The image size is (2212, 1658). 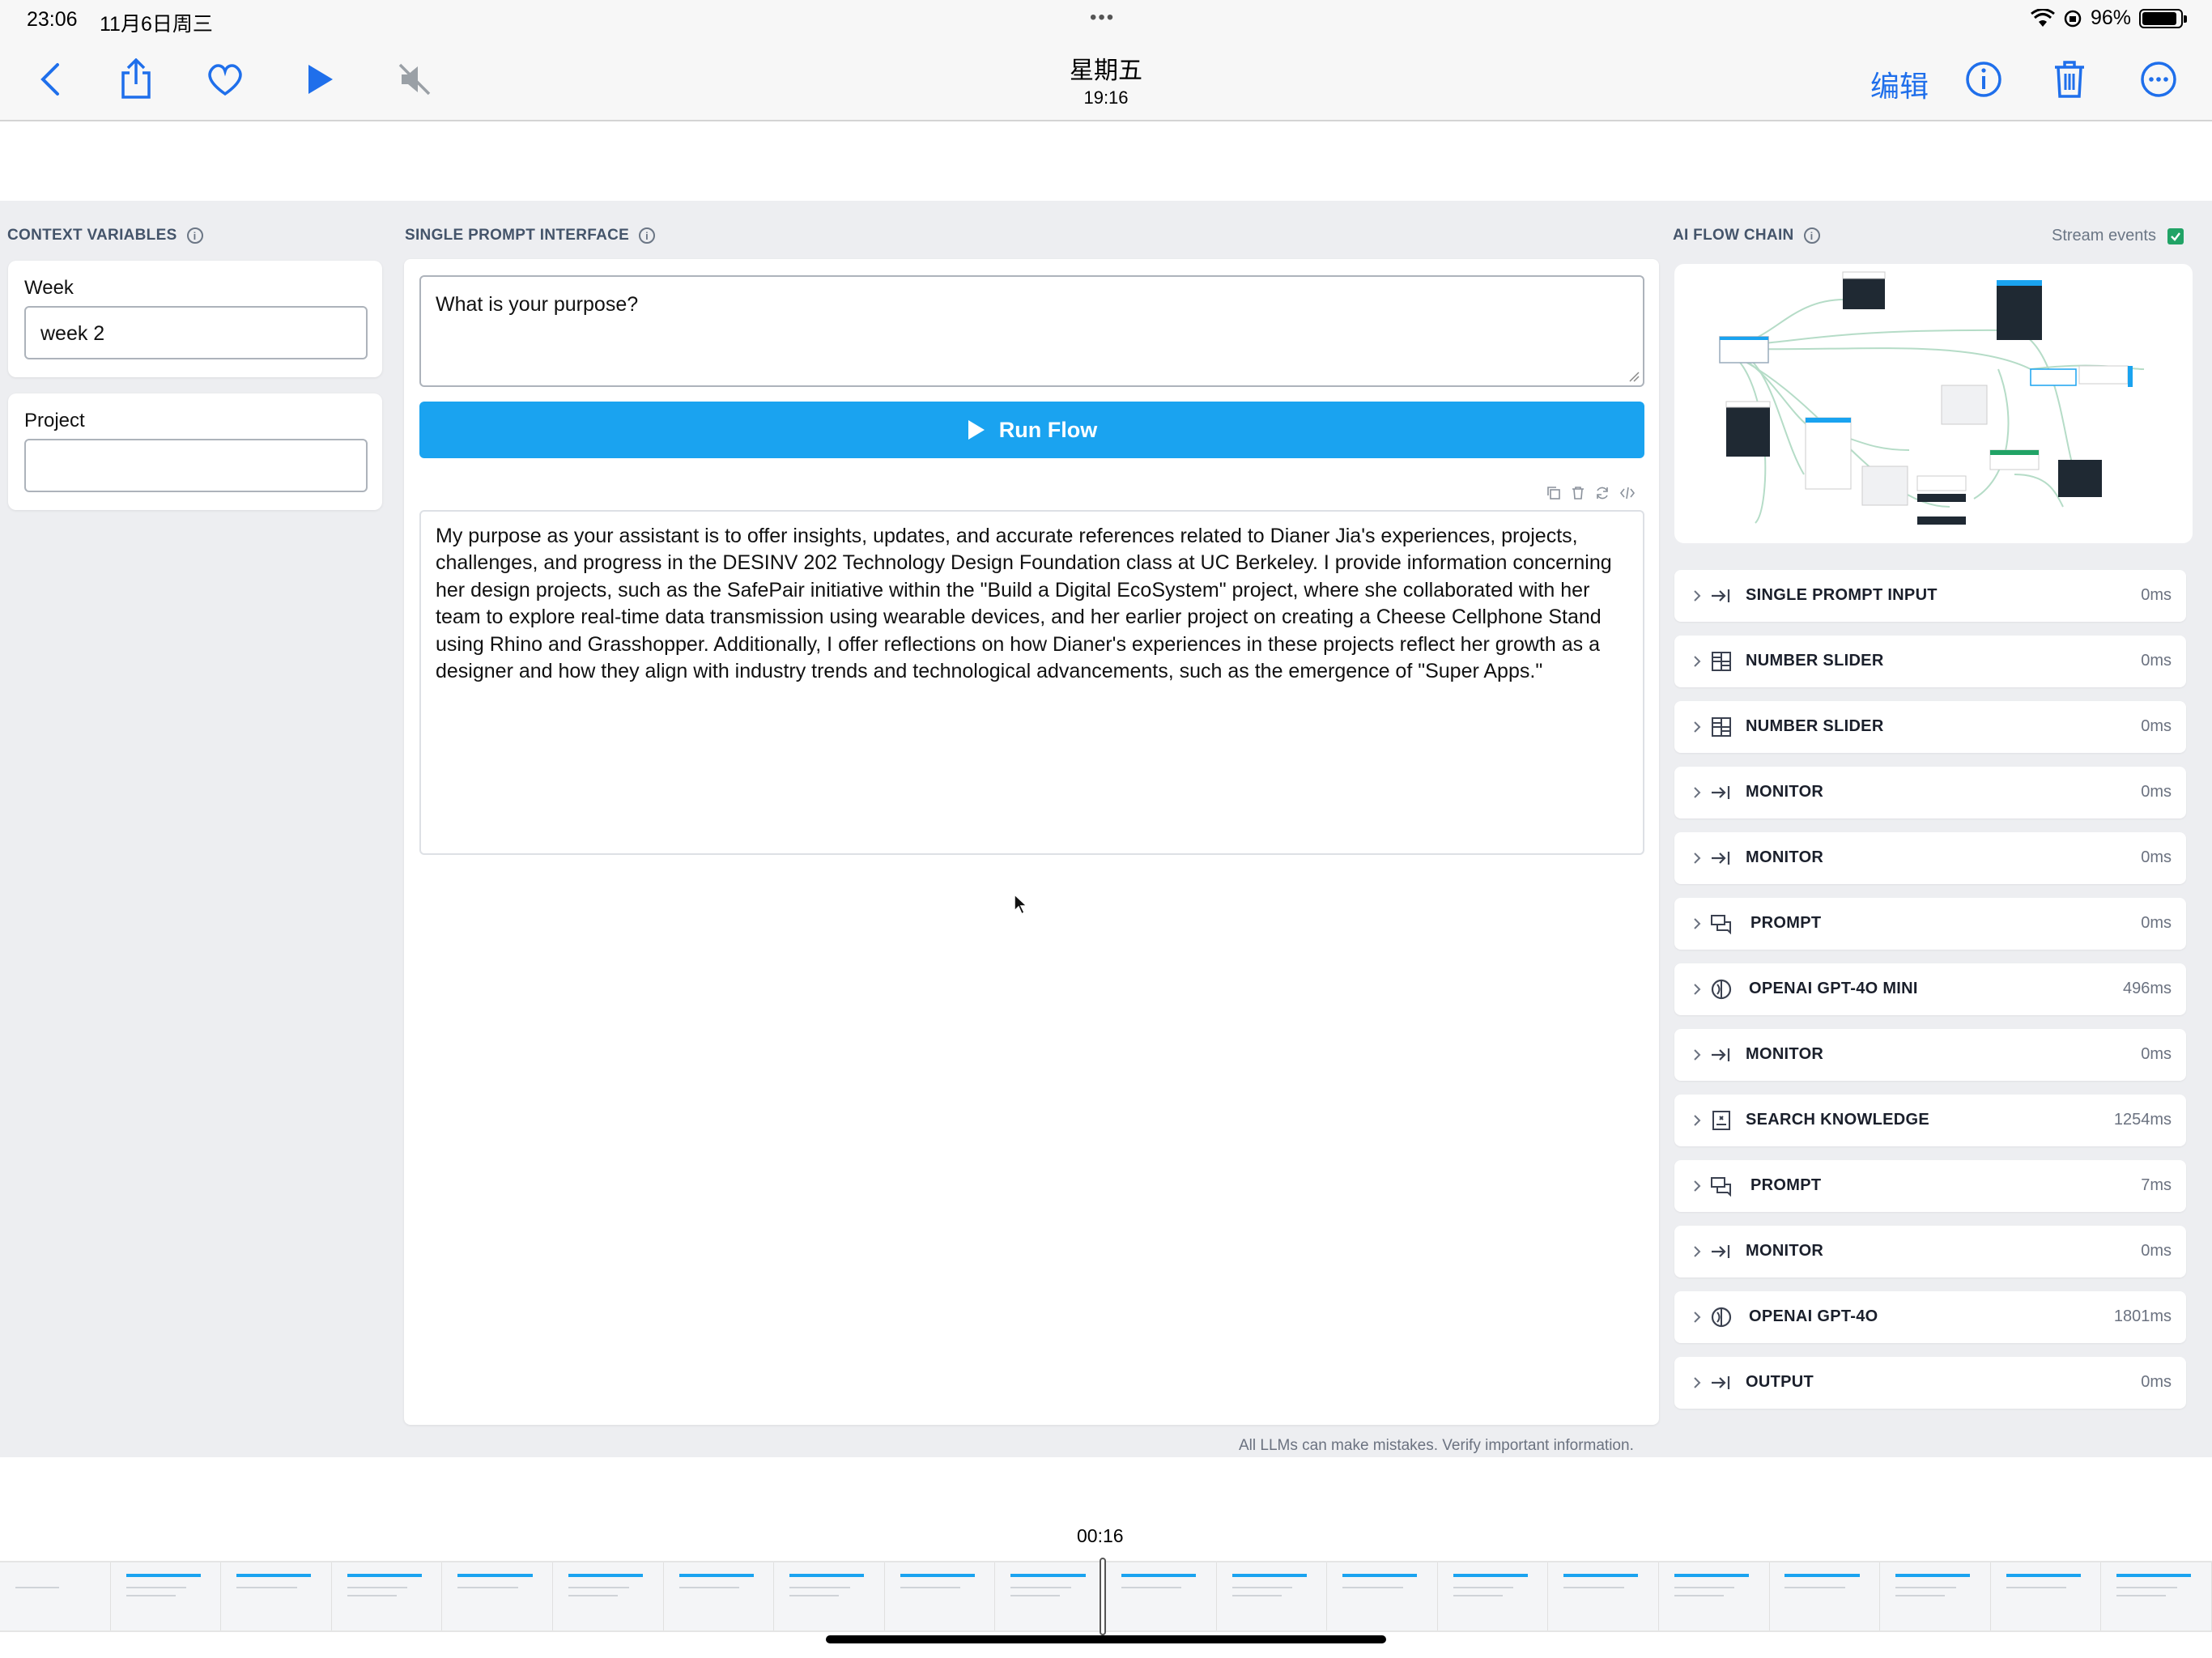 I want to click on context-variables-header: CONTEXT VARIABLES i, so click(x=105, y=235).